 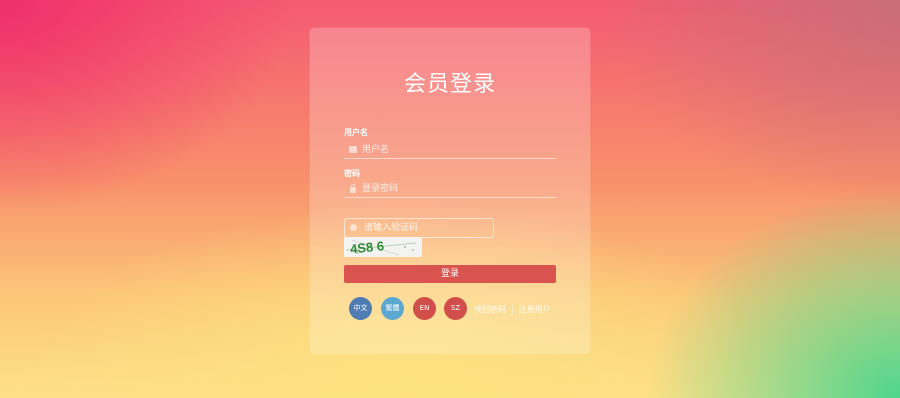 What do you see at coordinates (455, 308) in the screenshot?
I see `lang-button-sz: SZ` at bounding box center [455, 308].